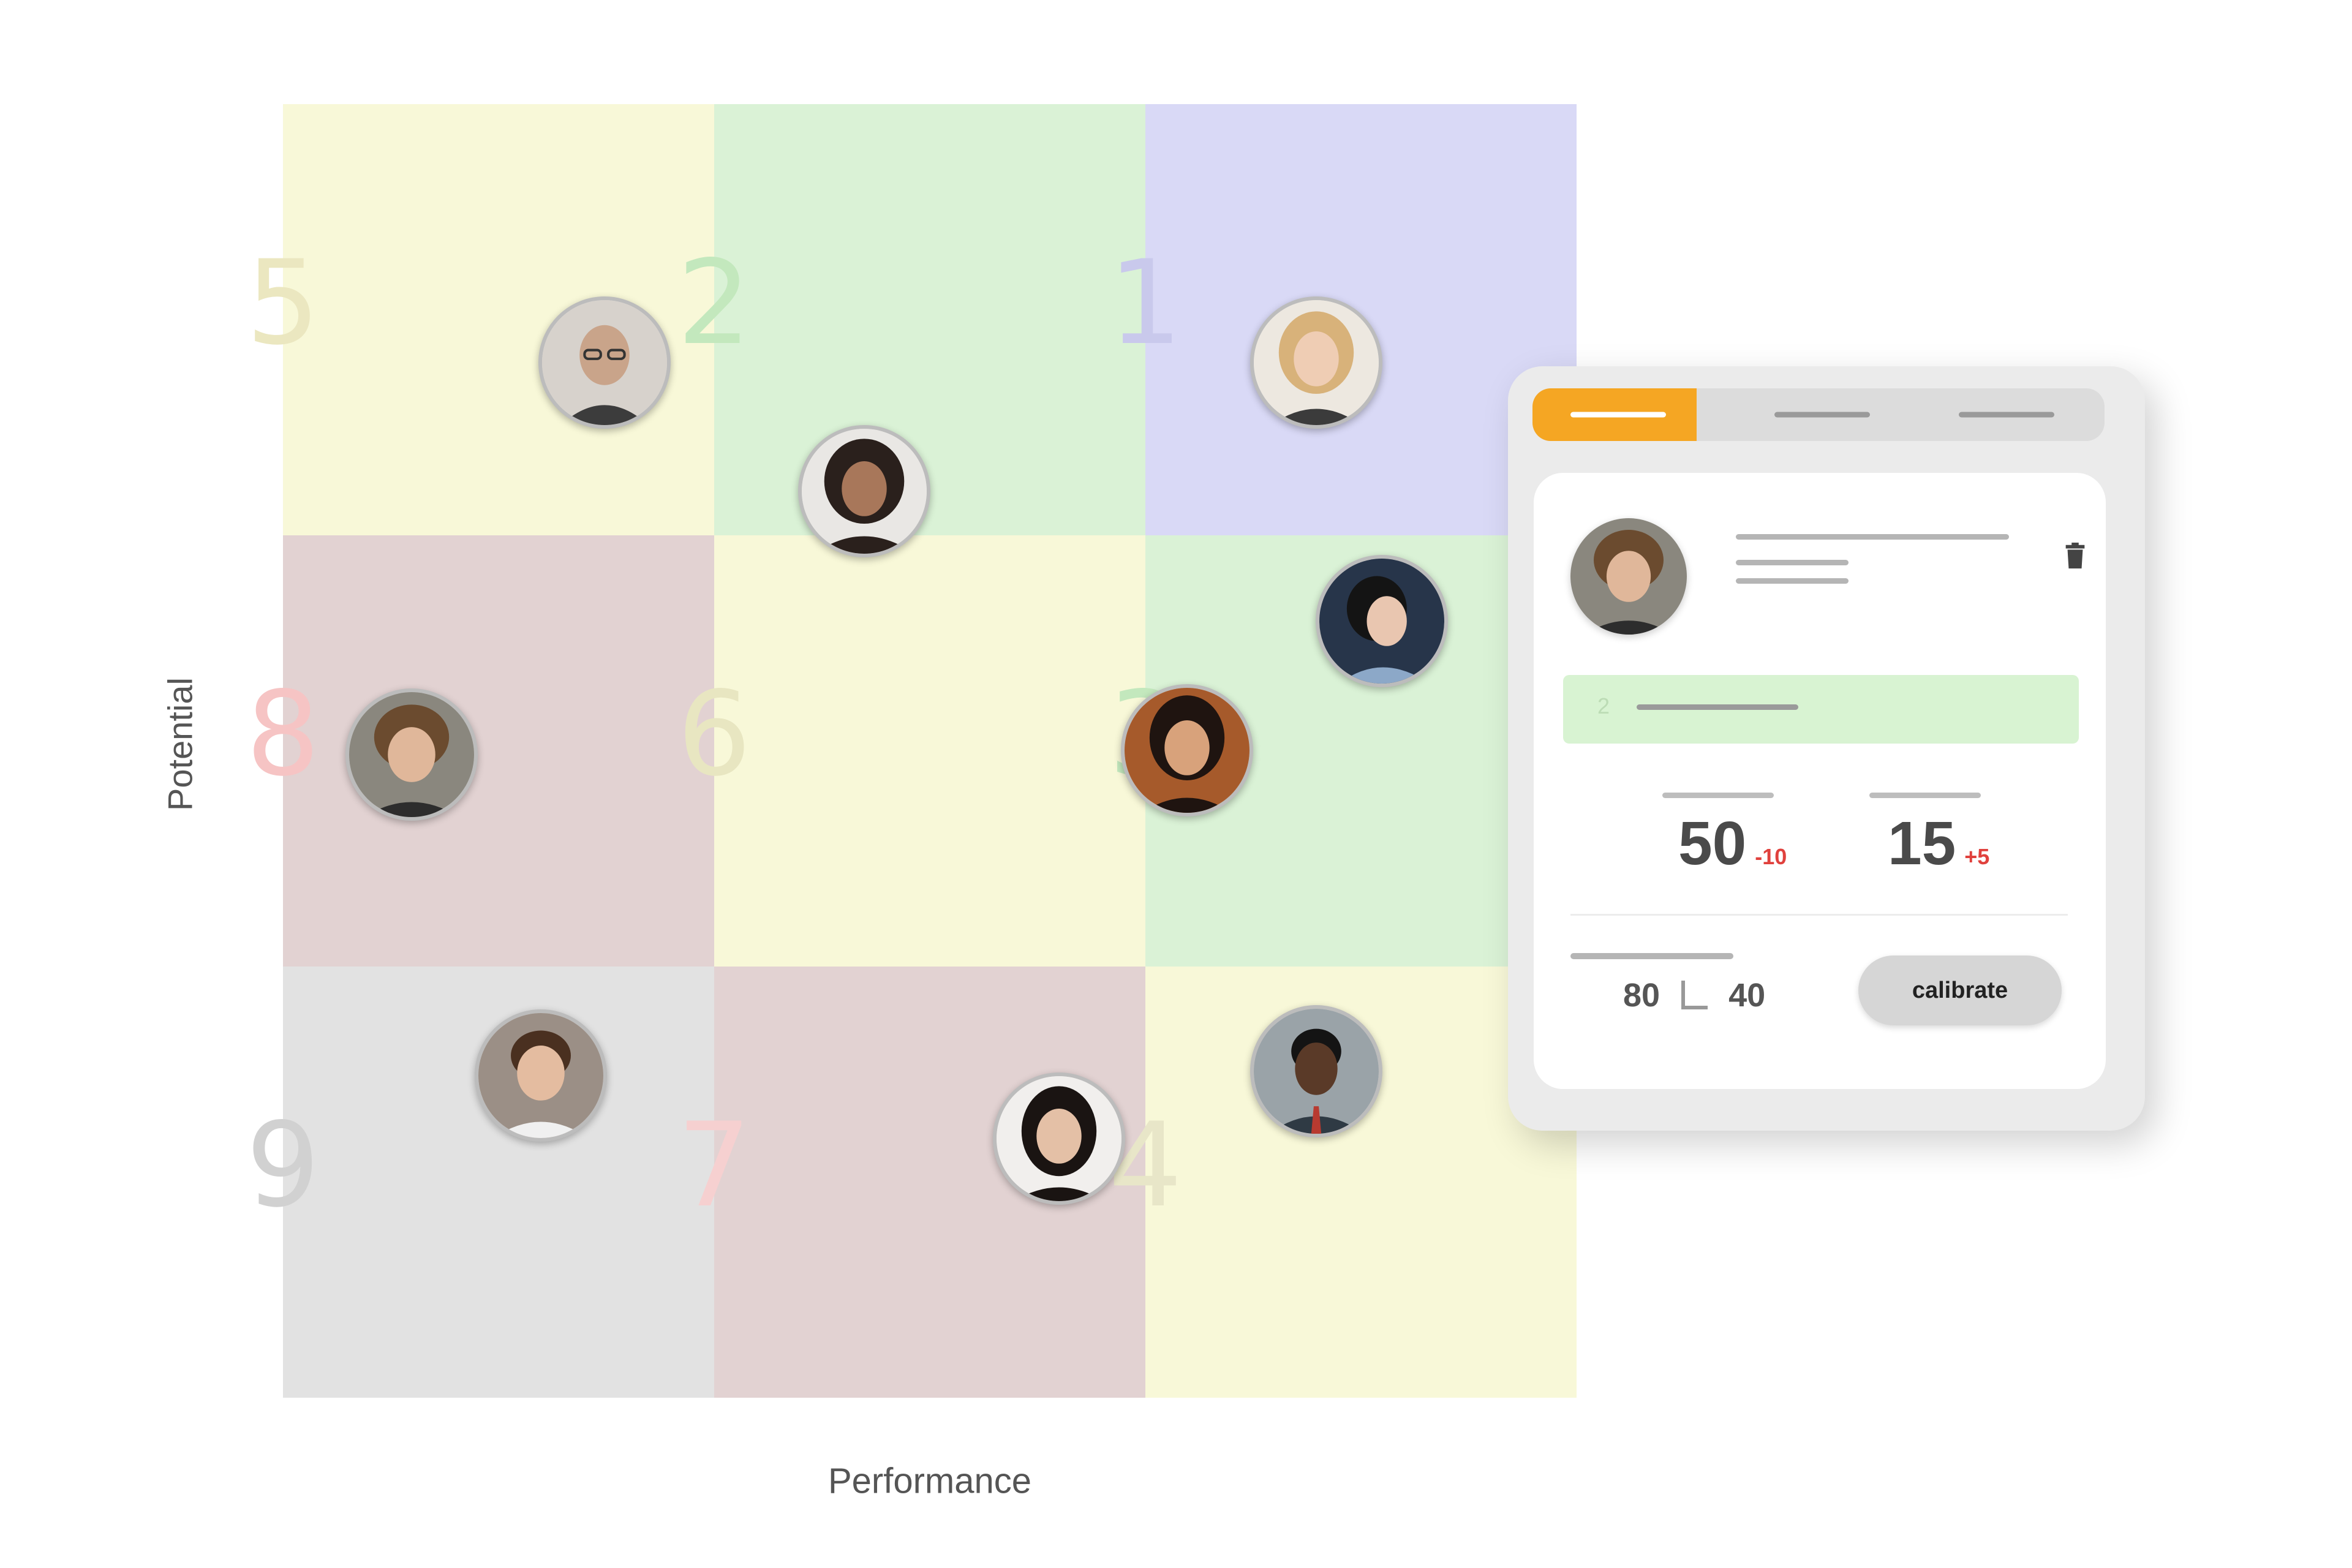 The width and height of the screenshot is (2352, 1568). Describe the element at coordinates (283, 303) in the screenshot. I see `cell-number: 5` at that location.